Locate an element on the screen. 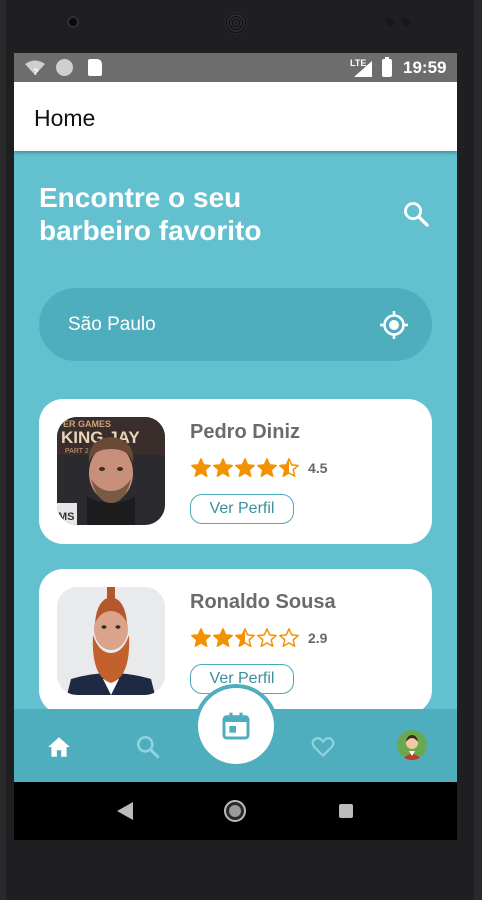 The width and height of the screenshot is (482, 900). system-navigation-bar is located at coordinates (235, 811).